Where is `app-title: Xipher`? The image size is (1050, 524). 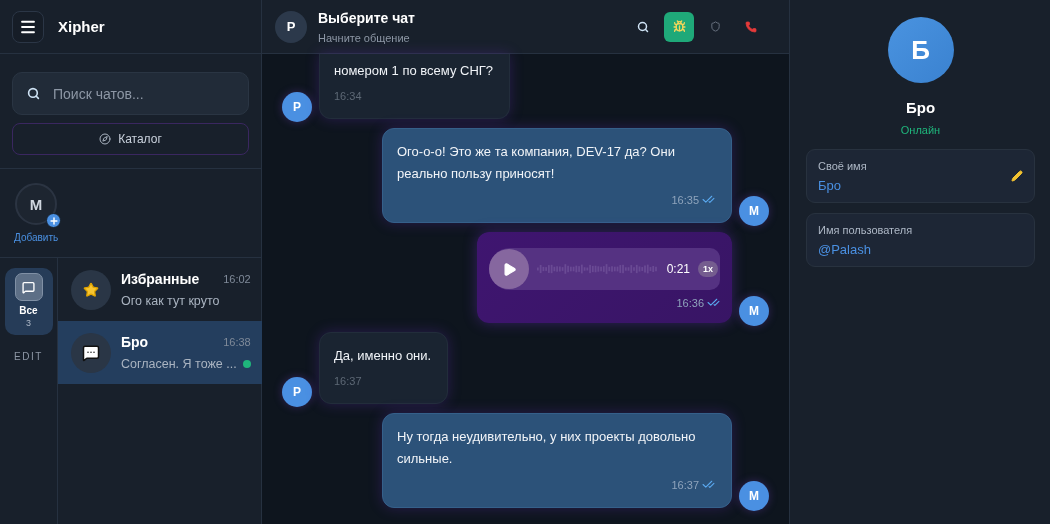 app-title: Xipher is located at coordinates (81, 26).